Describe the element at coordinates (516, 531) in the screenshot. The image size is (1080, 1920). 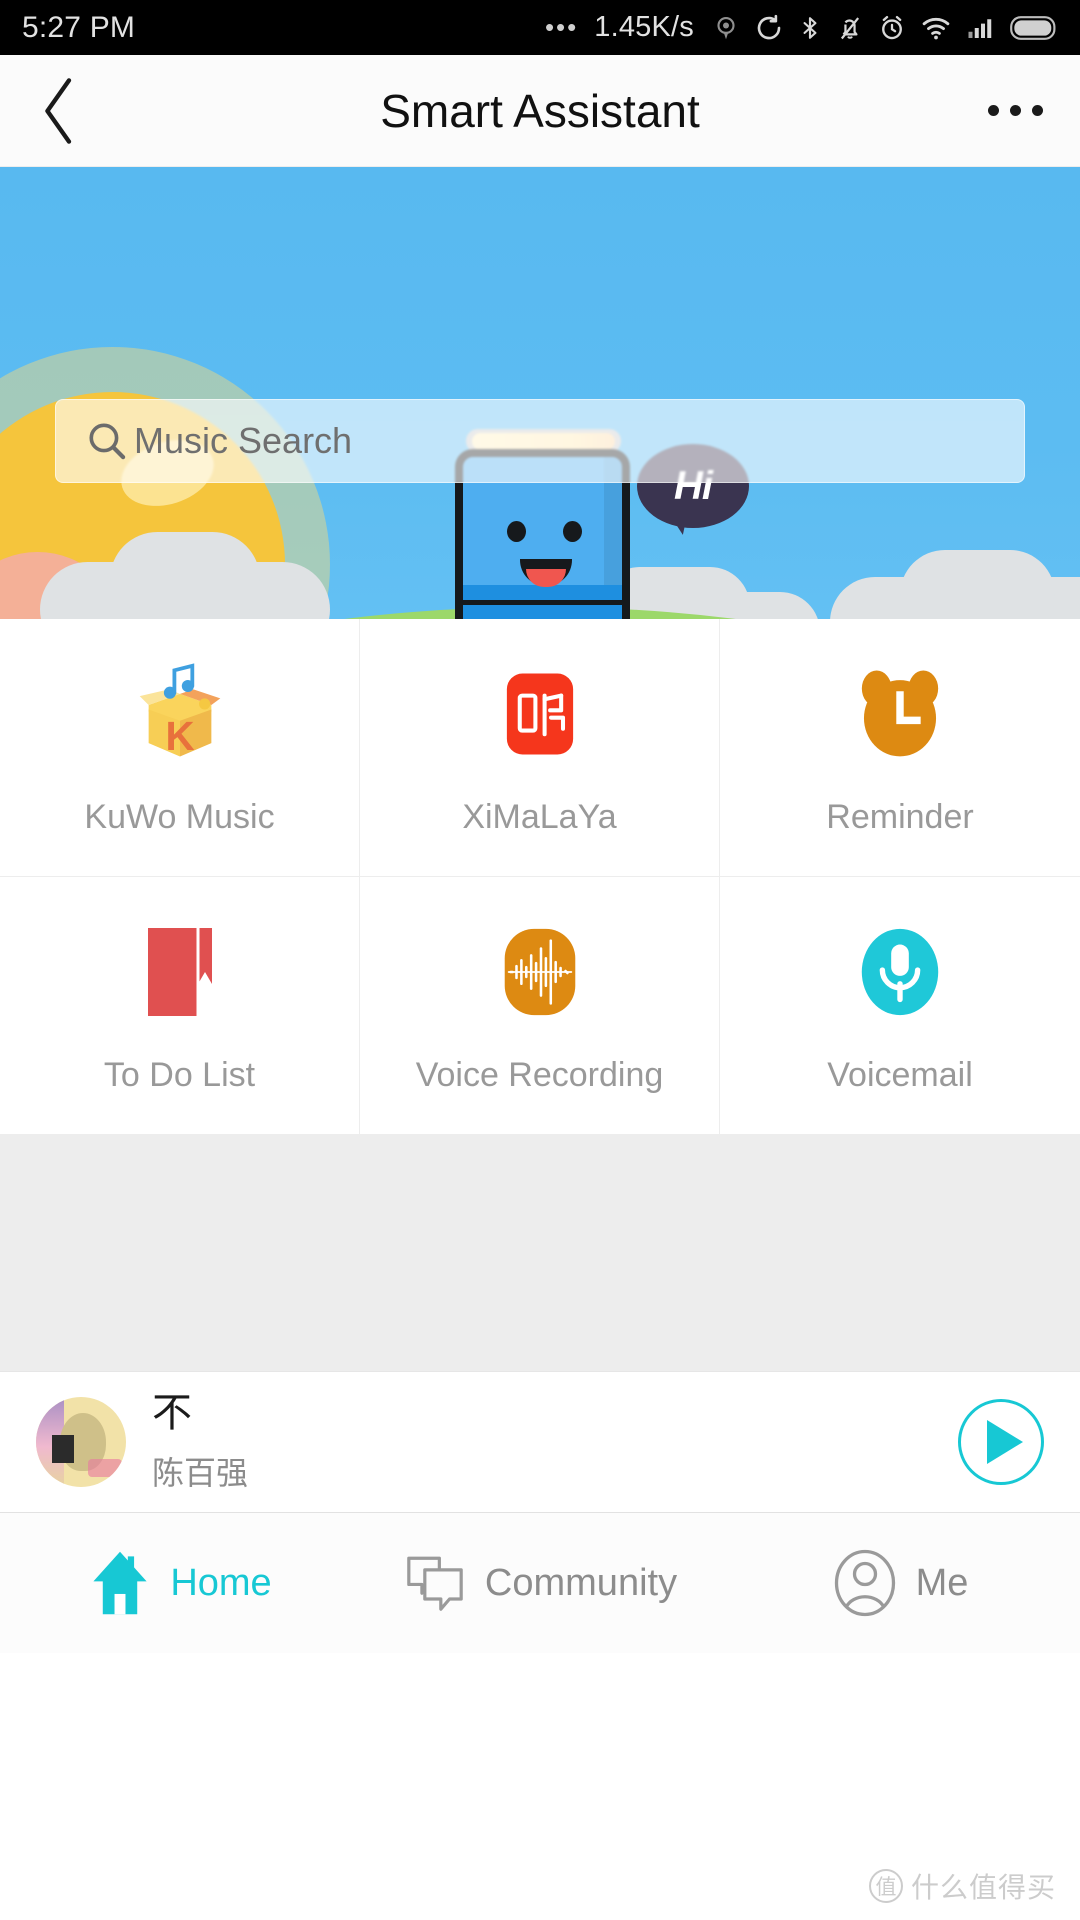
I see `mascot-eye-left` at that location.